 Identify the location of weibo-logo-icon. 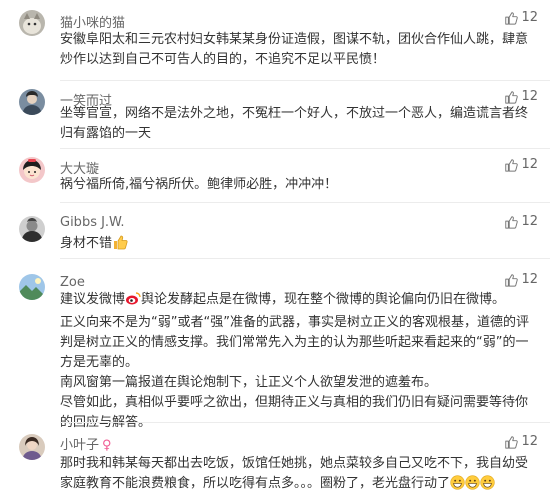
(133, 301).